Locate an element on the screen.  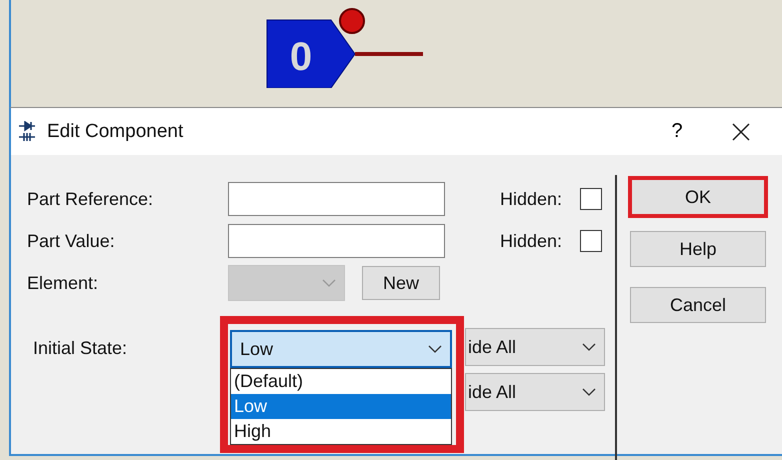
state-value: 0 is located at coordinates (301, 57).